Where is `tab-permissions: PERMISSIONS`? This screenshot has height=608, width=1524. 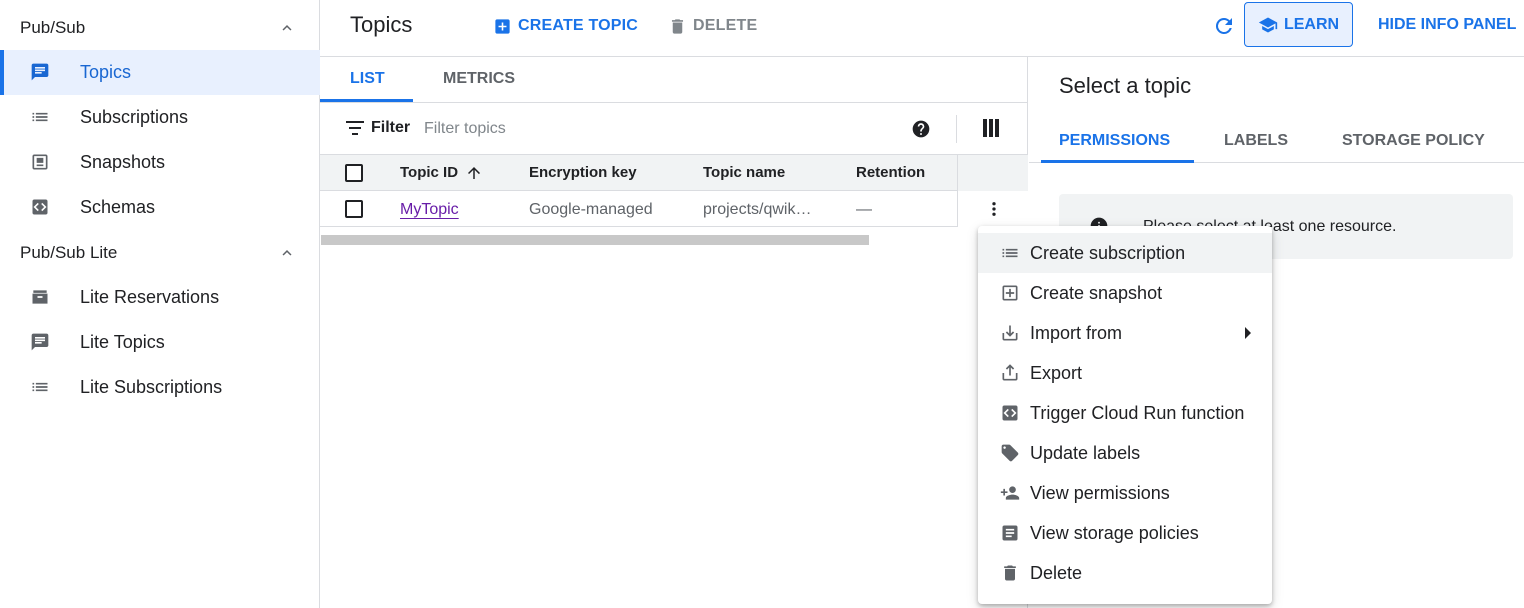
tab-permissions: PERMISSIONS is located at coordinates (1114, 141).